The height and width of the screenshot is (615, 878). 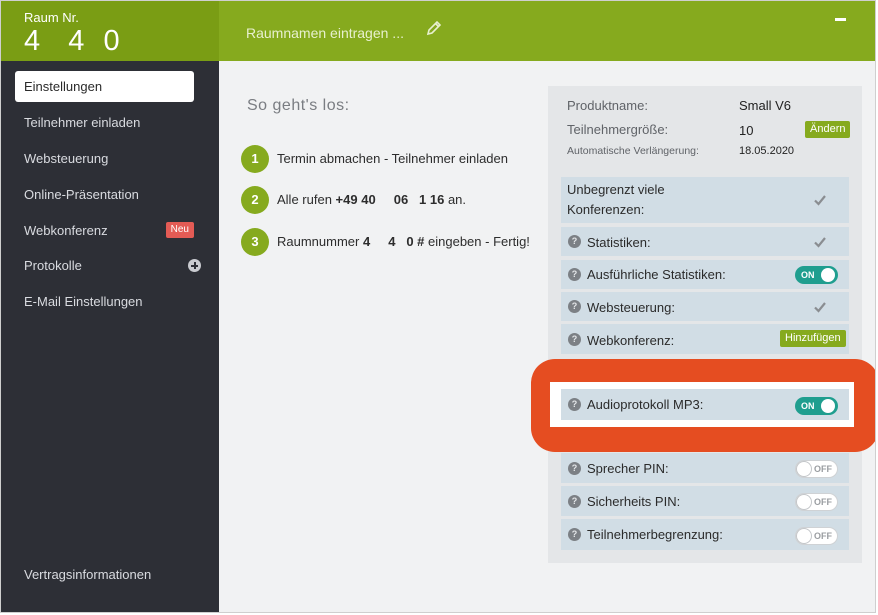 I want to click on feature-audio-protocol-label: Audioprotokoll MP3:, so click(x=645, y=404).